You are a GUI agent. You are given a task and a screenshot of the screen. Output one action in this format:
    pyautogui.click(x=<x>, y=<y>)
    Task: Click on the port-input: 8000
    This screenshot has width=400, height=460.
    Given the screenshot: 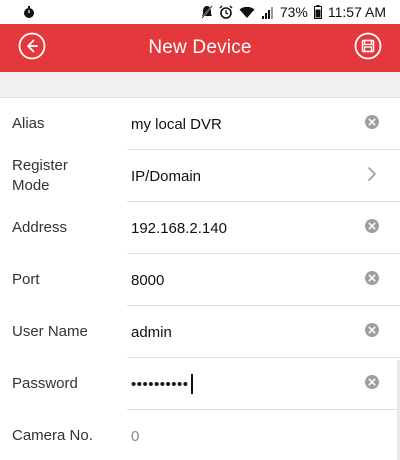 What is the action you would take?
    pyautogui.click(x=147, y=280)
    